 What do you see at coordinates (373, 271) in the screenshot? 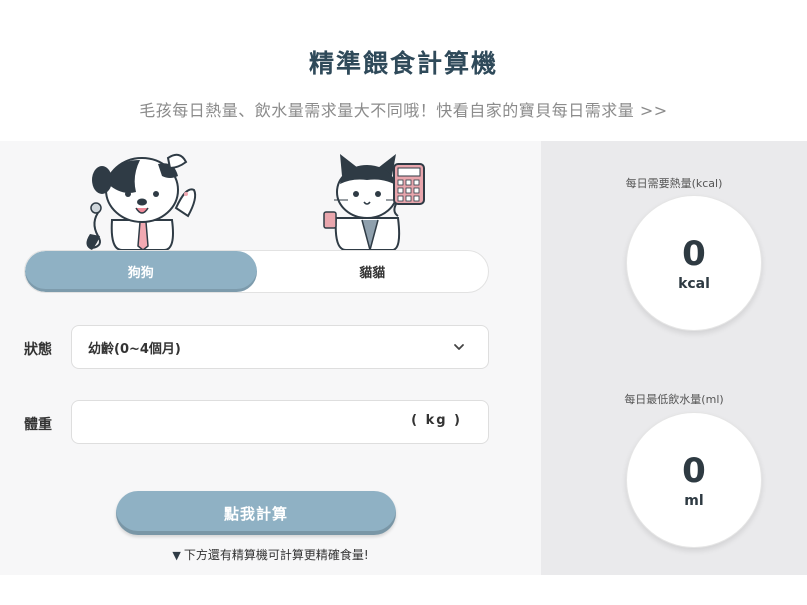
I see `tab-cat: 貓貓` at bounding box center [373, 271].